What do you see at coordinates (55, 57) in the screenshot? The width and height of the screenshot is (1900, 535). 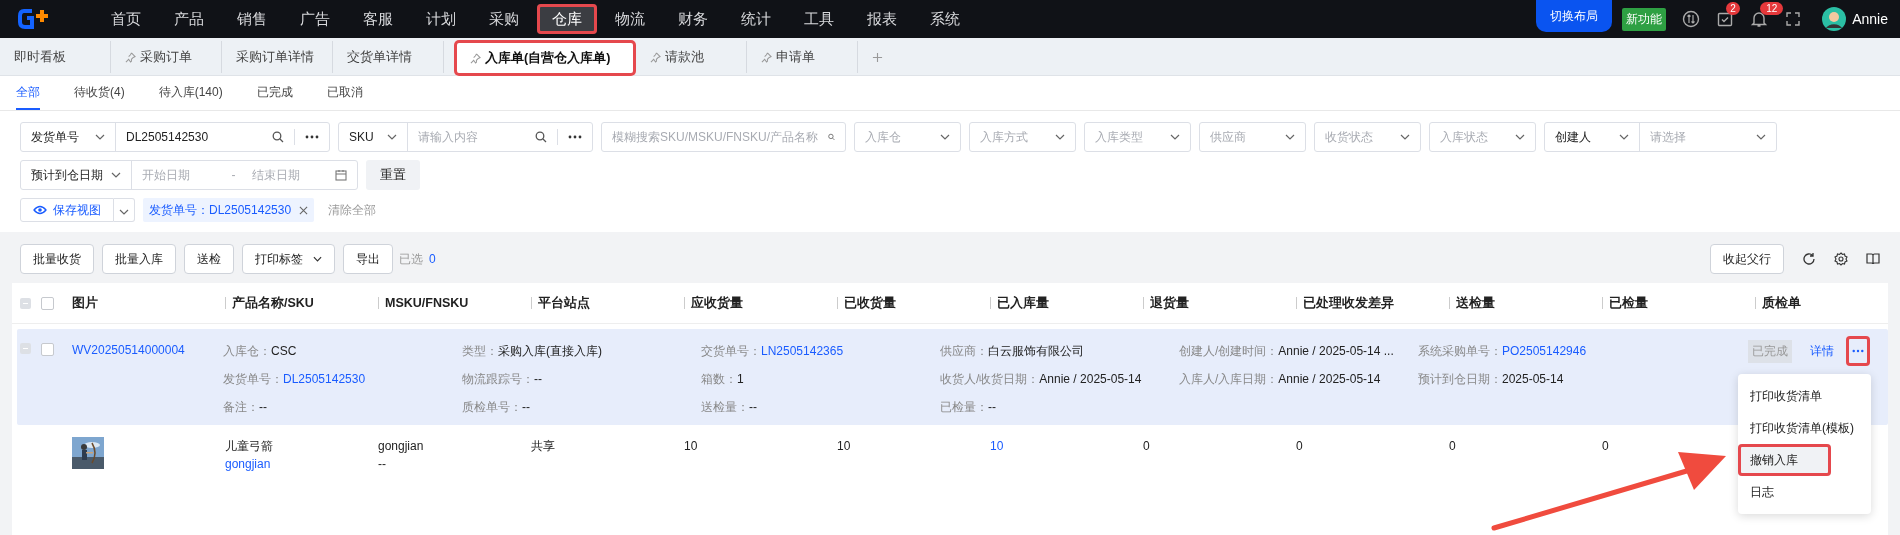 I see `page-tab: 即时看板` at bounding box center [55, 57].